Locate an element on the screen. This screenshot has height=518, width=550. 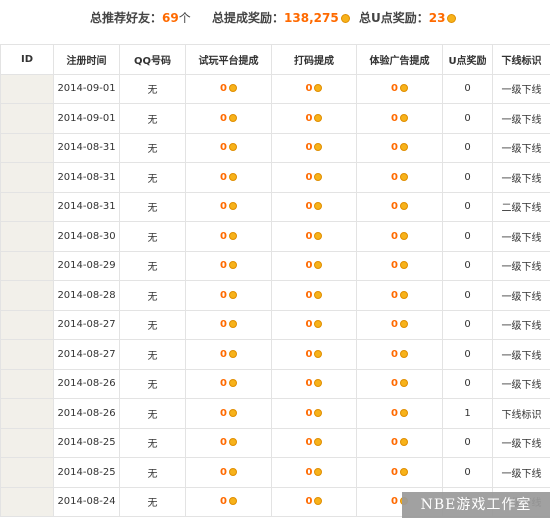
cell-level: 下线标识 is located at coordinates (521, 413).